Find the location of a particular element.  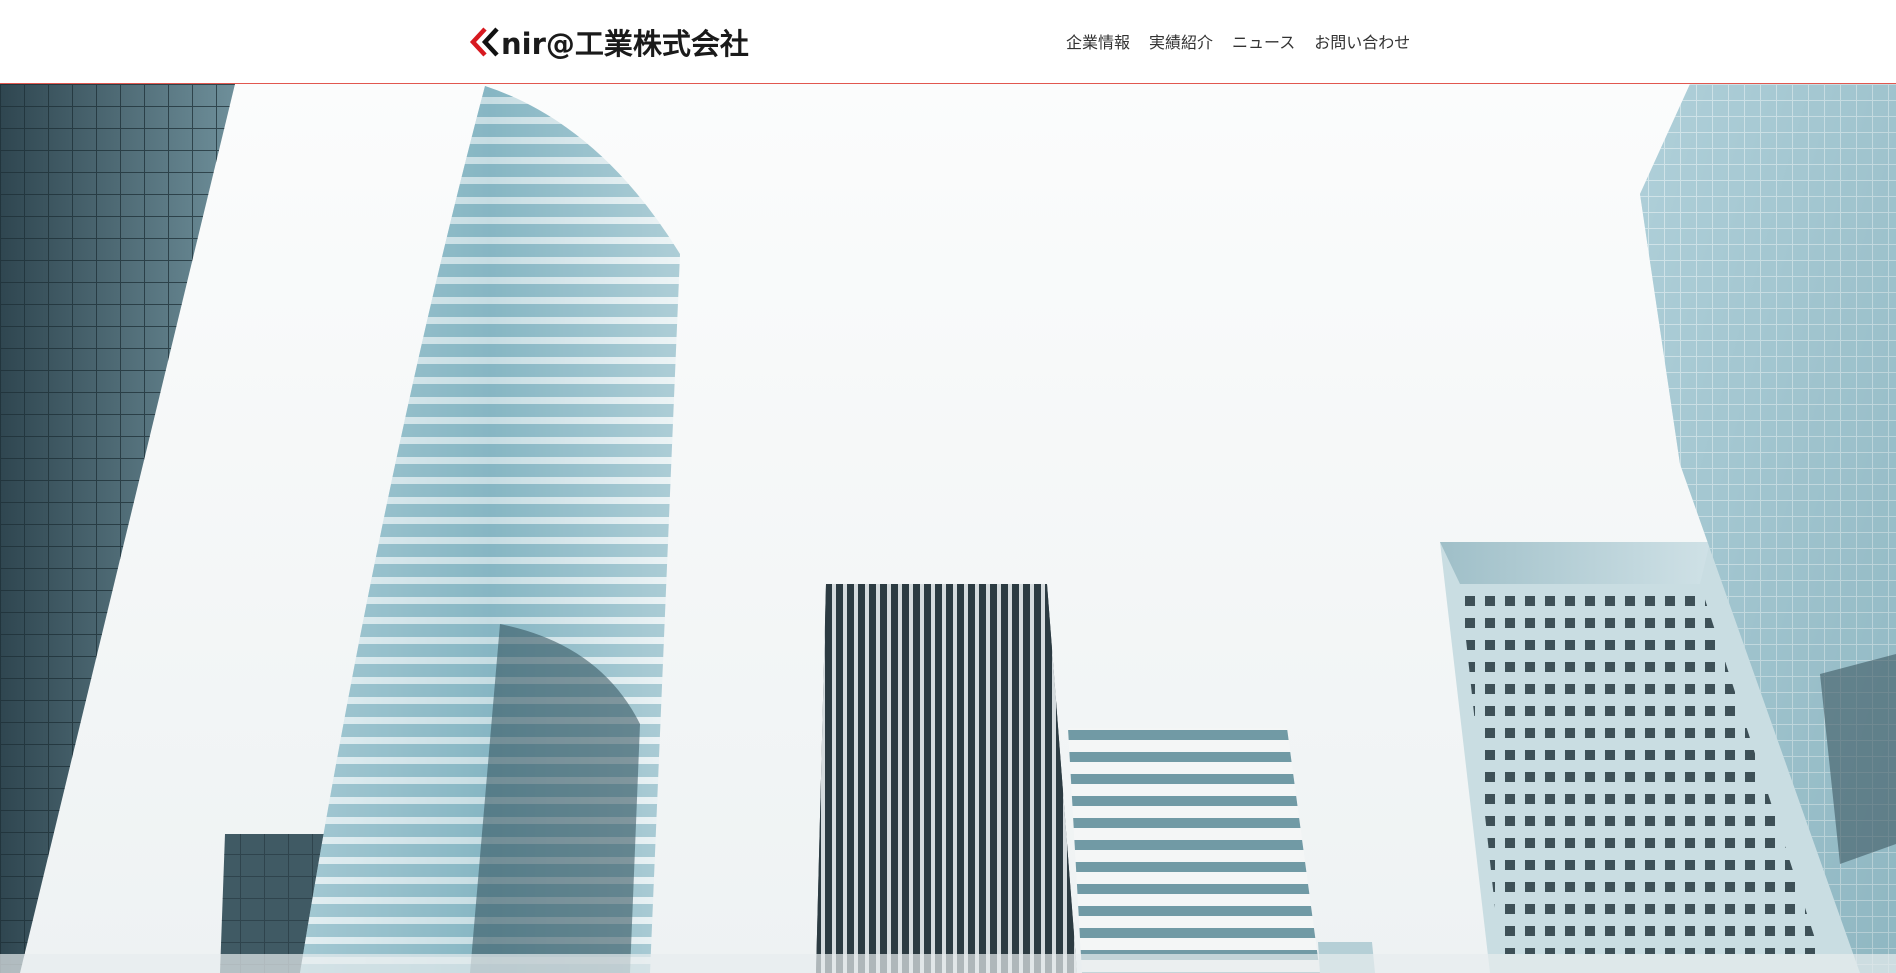

double-chevron-left-icon is located at coordinates (484, 42).